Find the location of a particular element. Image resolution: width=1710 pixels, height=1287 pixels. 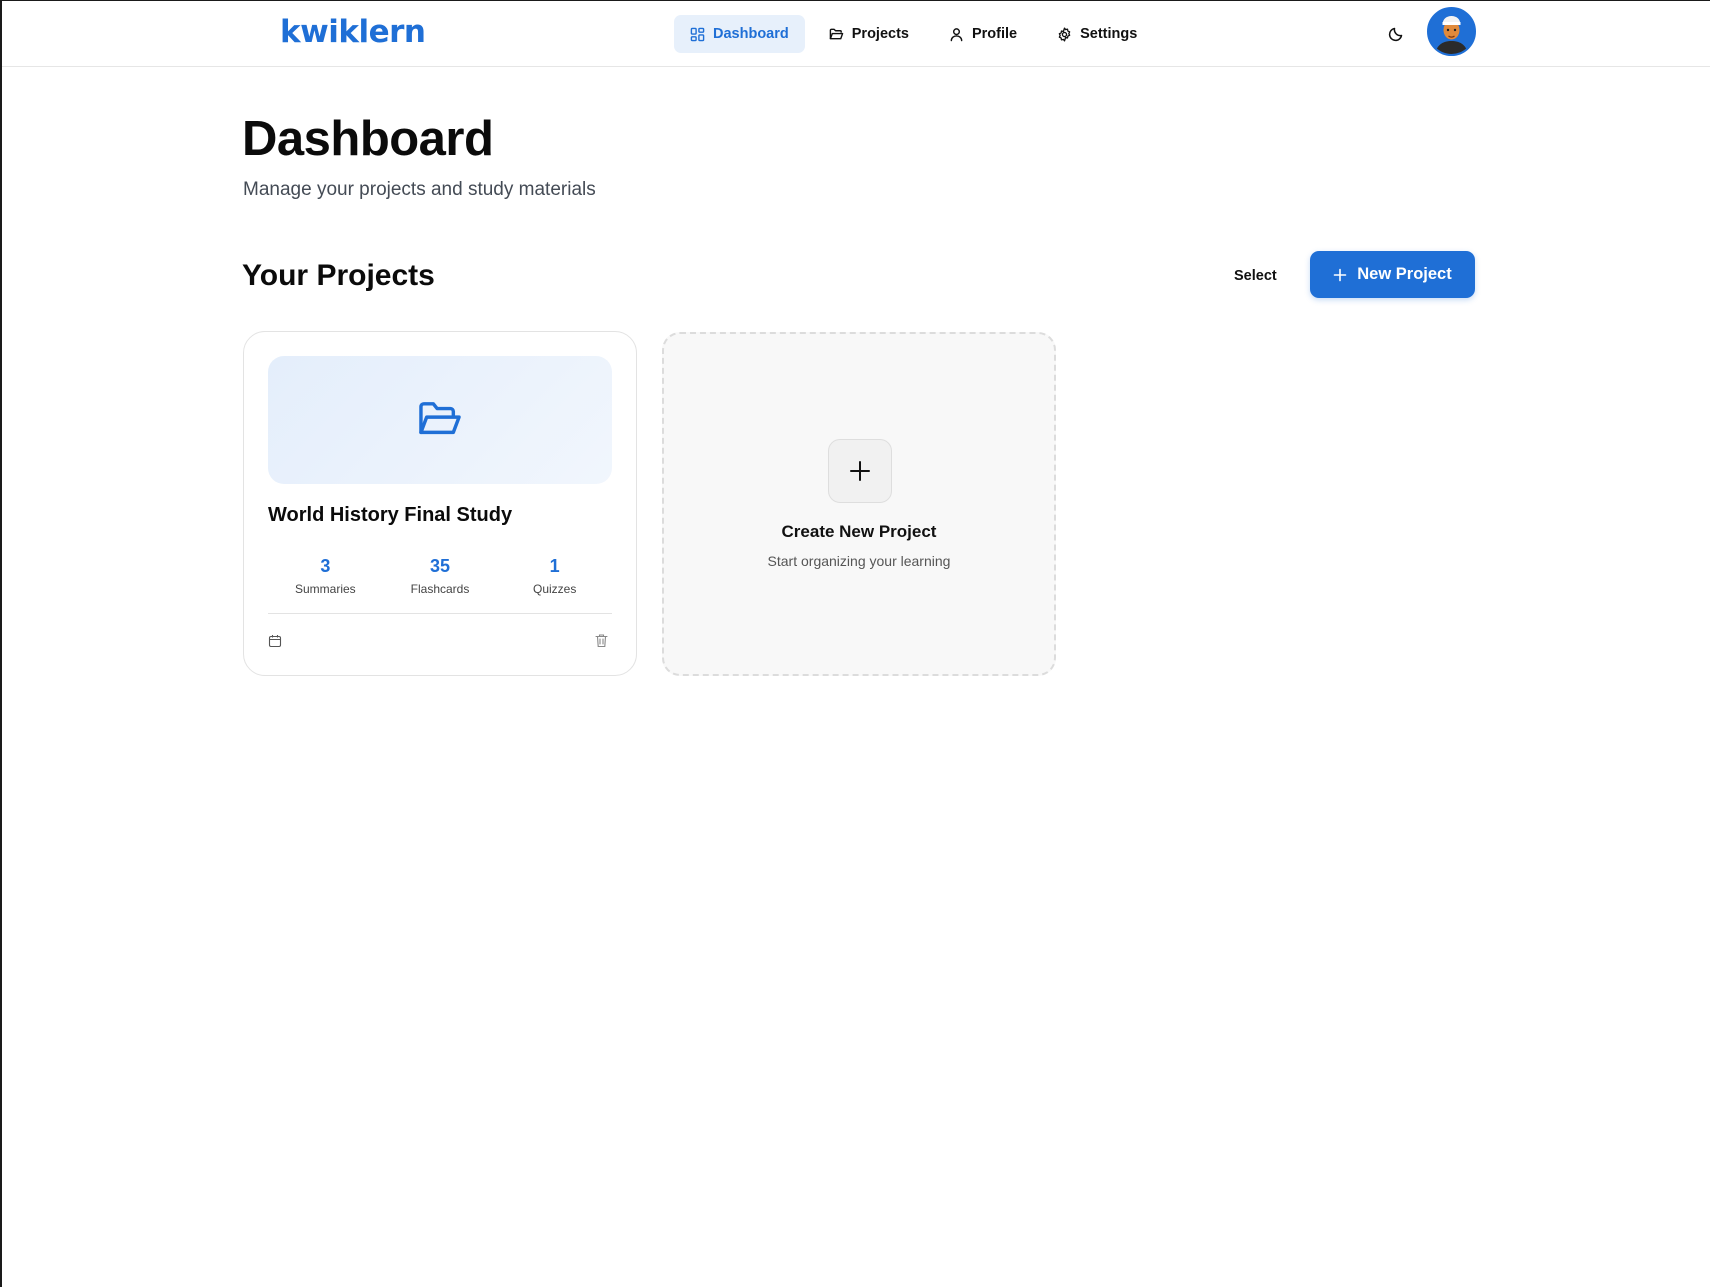

nav-projects: Projects is located at coordinates (869, 34).